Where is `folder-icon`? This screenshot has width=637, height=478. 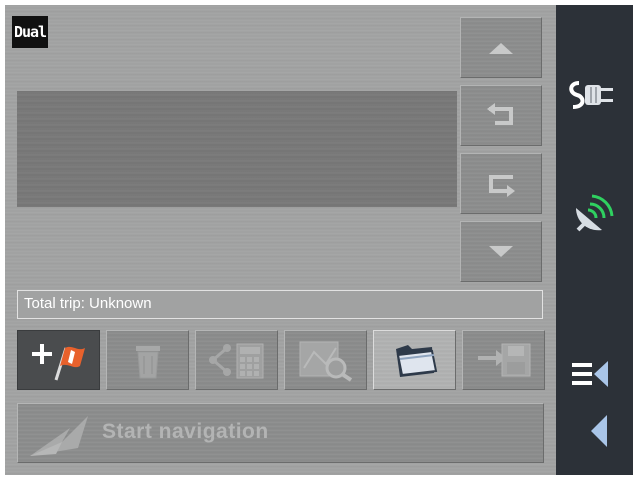 folder-icon is located at coordinates (416, 361).